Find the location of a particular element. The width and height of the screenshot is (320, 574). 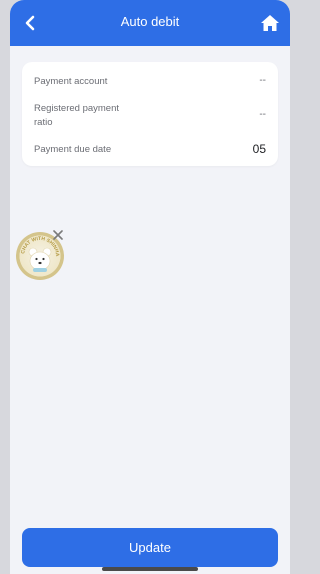

home-button is located at coordinates (270, 23).